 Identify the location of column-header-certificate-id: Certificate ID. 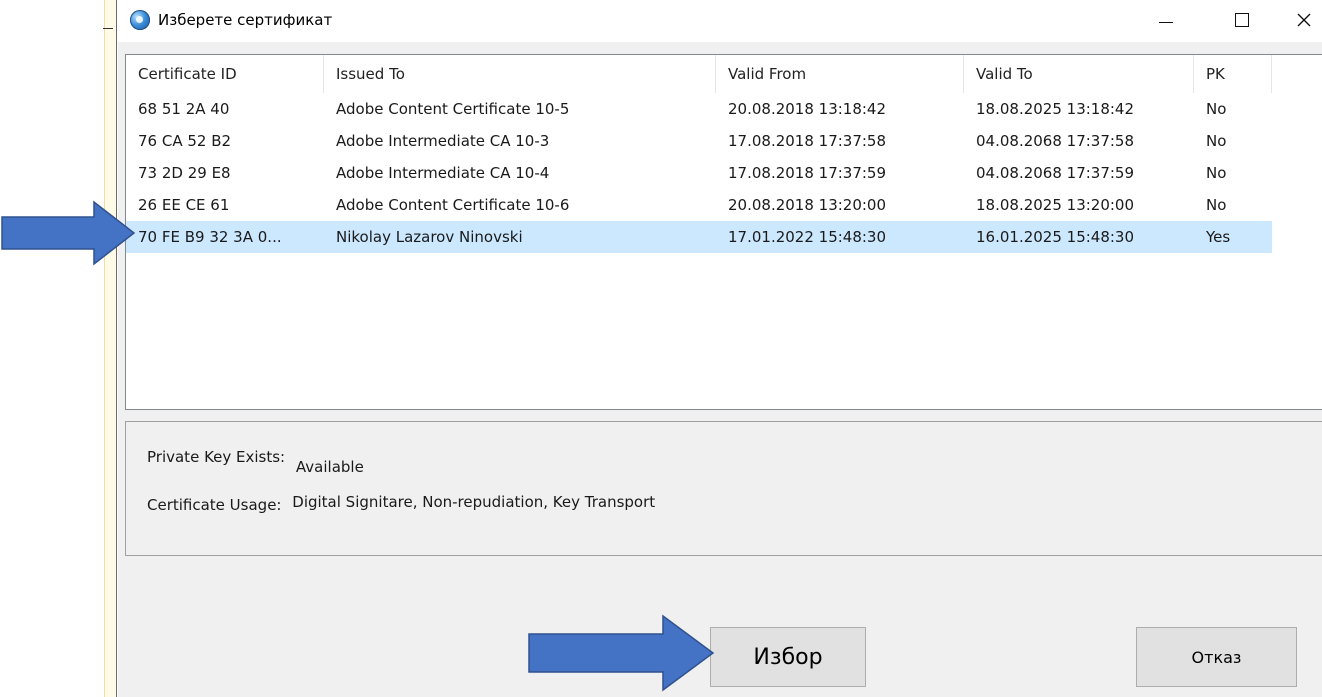
(225, 74).